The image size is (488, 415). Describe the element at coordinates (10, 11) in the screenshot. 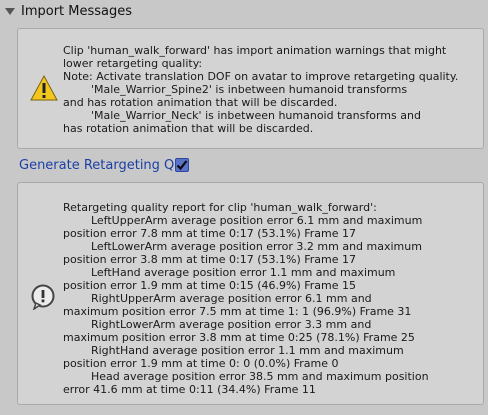

I see `chevron-down-icon` at that location.